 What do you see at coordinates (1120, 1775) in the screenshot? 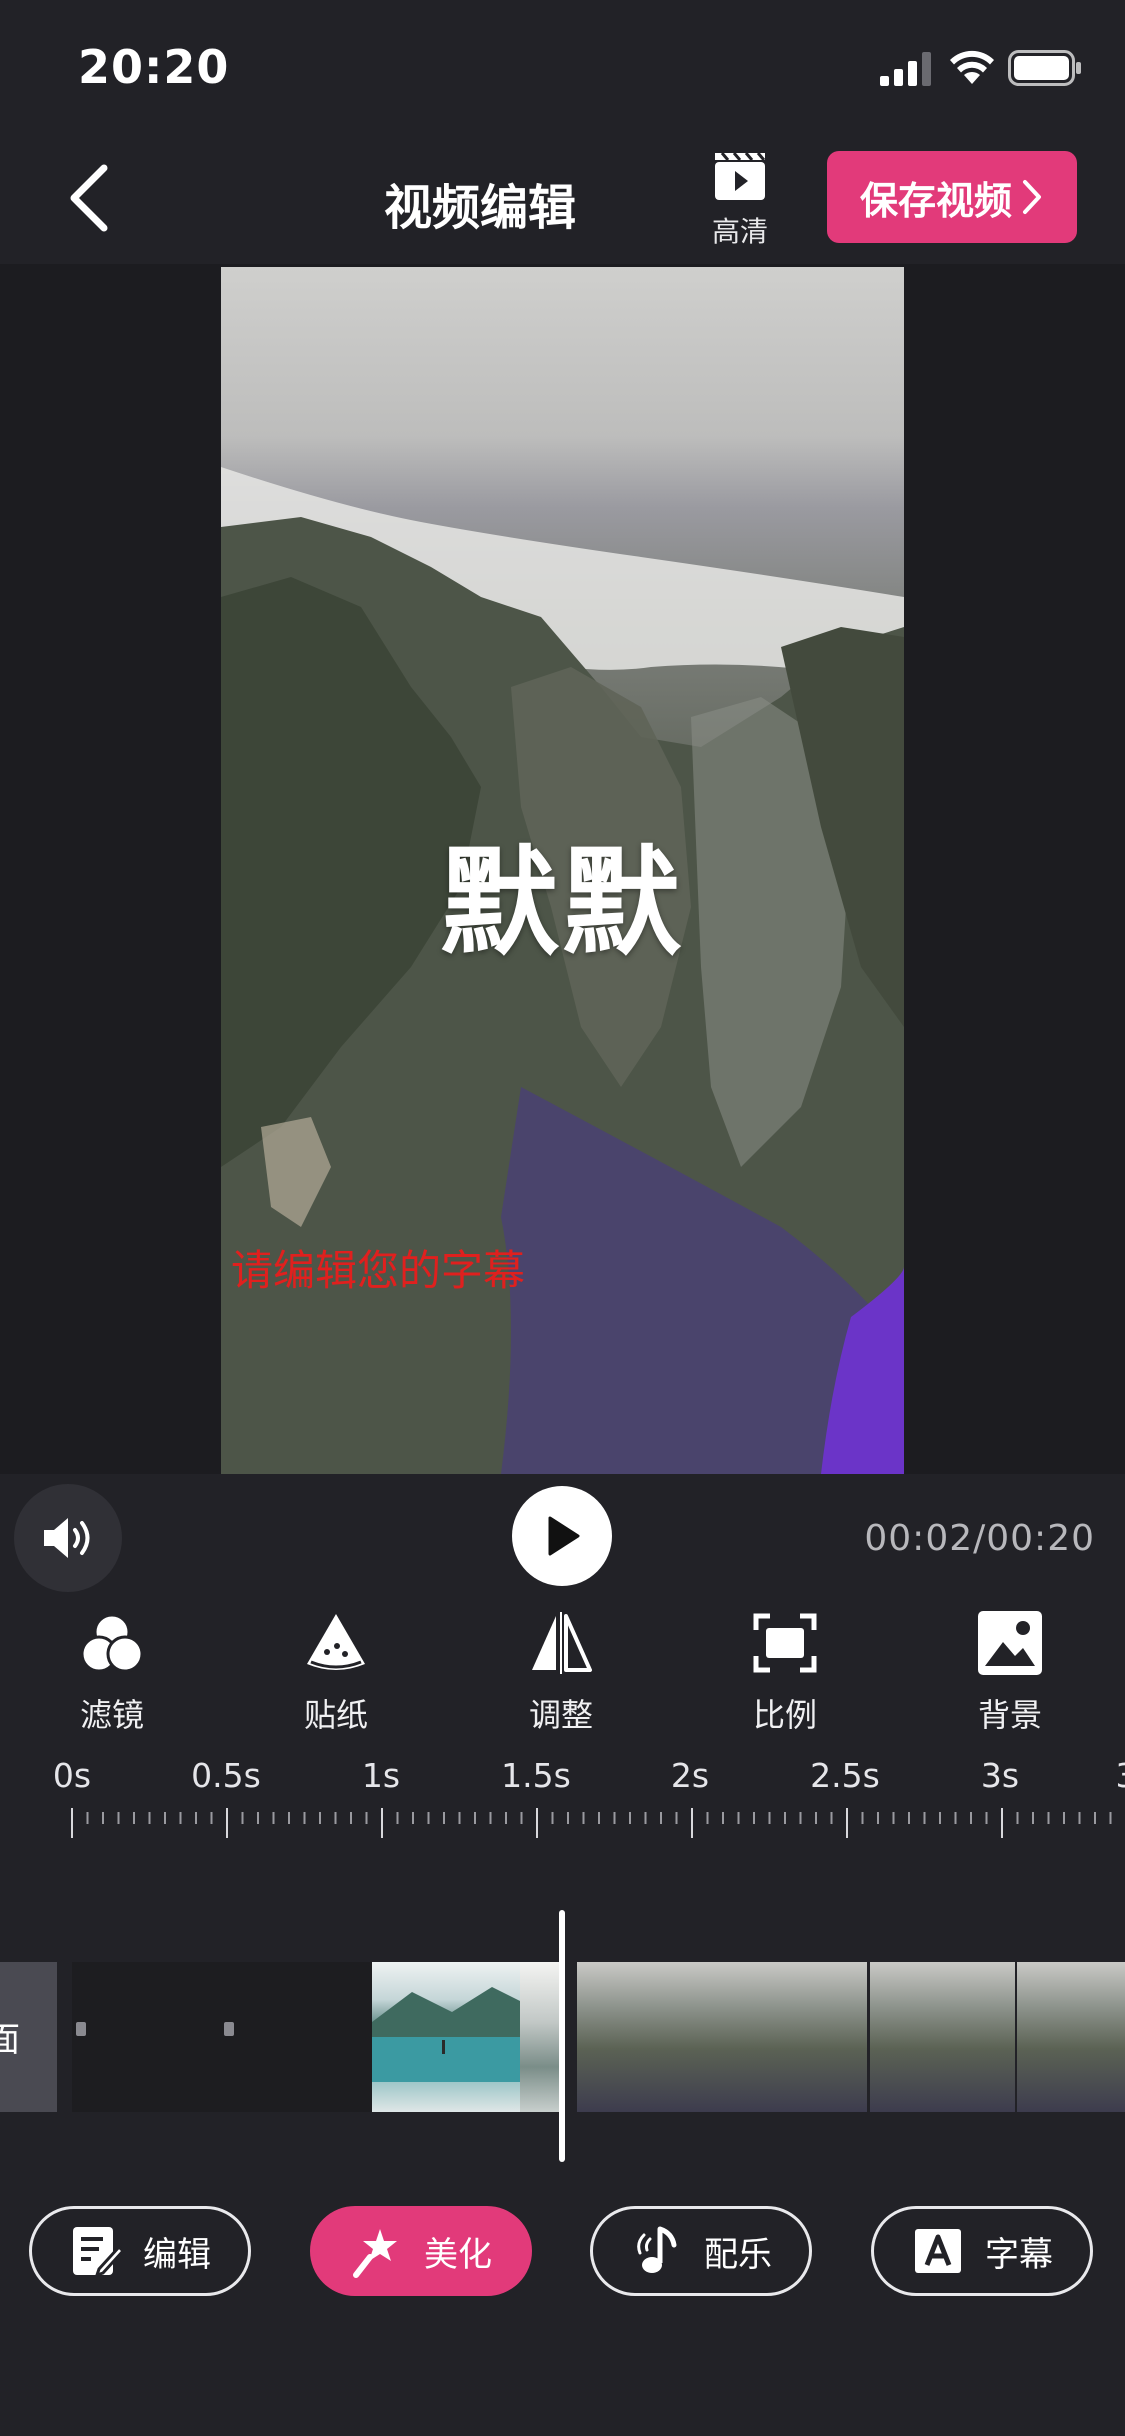
I see `ruler-tick-label: 3` at bounding box center [1120, 1775].